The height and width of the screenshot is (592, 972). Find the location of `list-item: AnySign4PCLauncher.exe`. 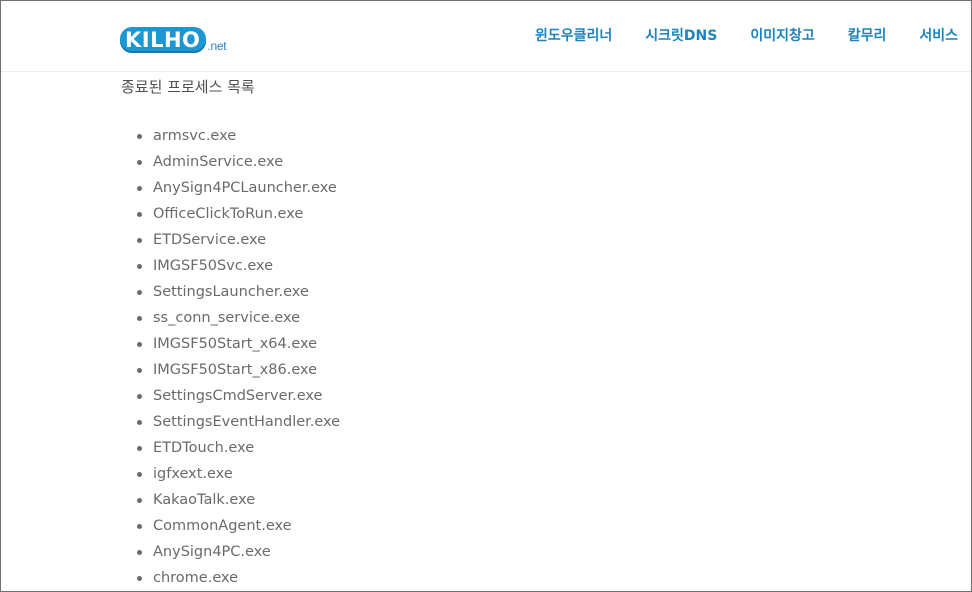

list-item: AnySign4PCLauncher.exe is located at coordinates (230, 188).